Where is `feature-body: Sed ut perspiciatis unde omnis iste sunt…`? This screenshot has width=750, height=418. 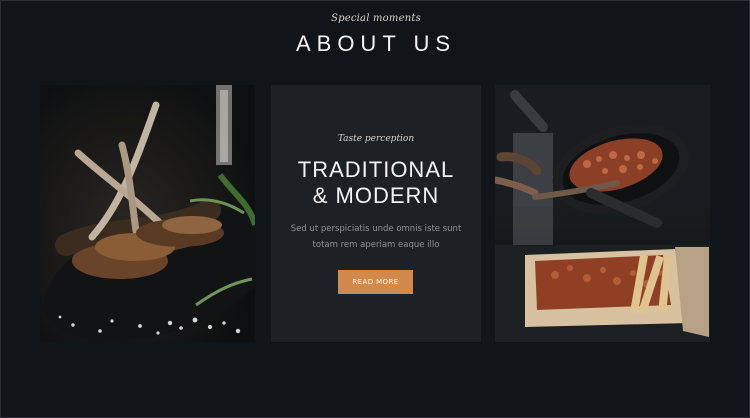
feature-body: Sed ut perspiciatis unde omnis iste sunt… is located at coordinates (376, 237).